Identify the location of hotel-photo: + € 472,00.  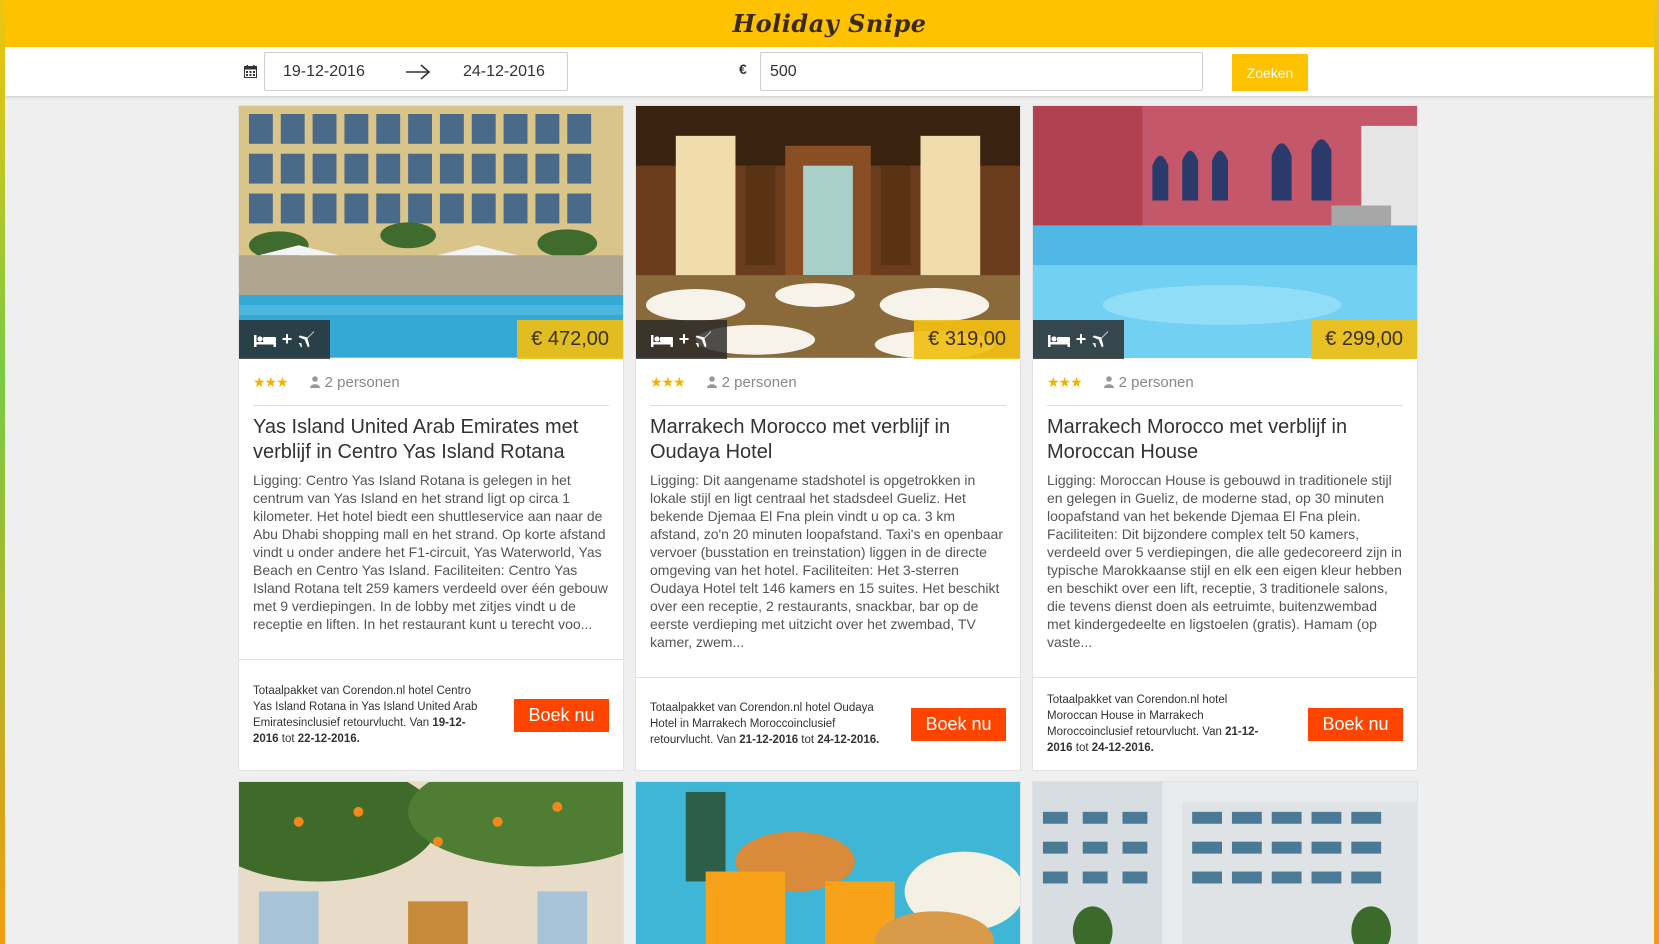
(431, 232).